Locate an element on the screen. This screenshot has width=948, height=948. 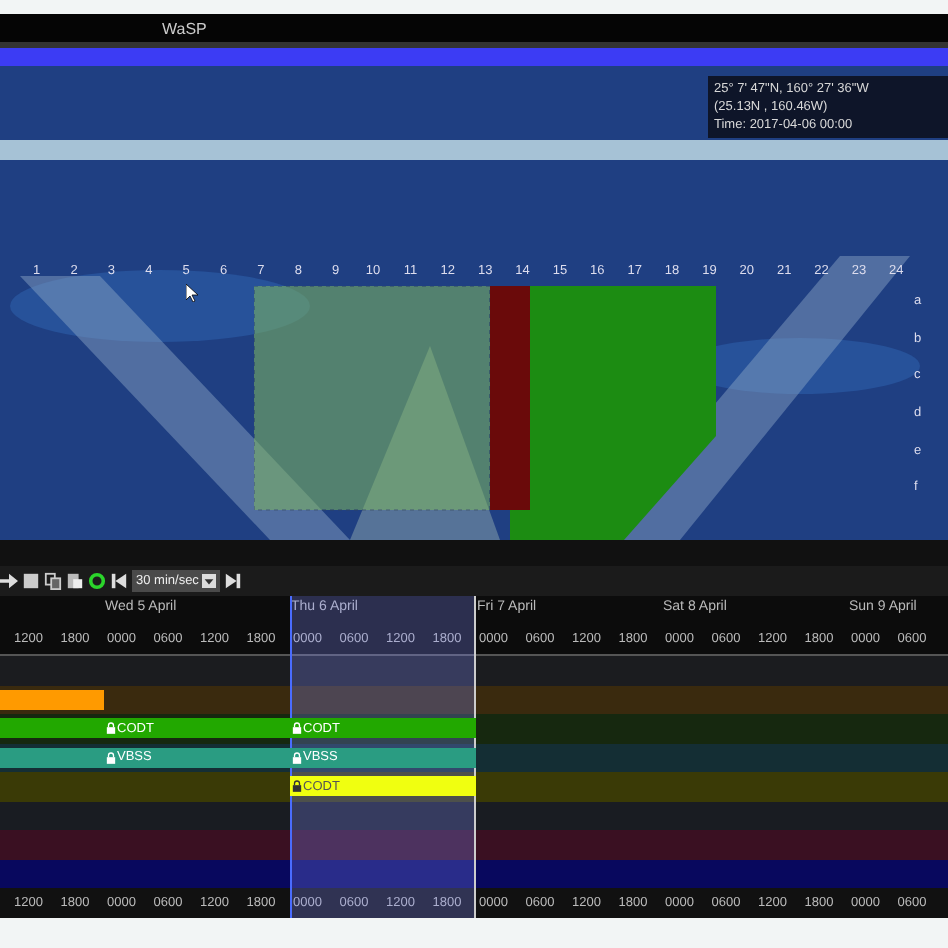
skip-back-icon is located at coordinates (119, 581).